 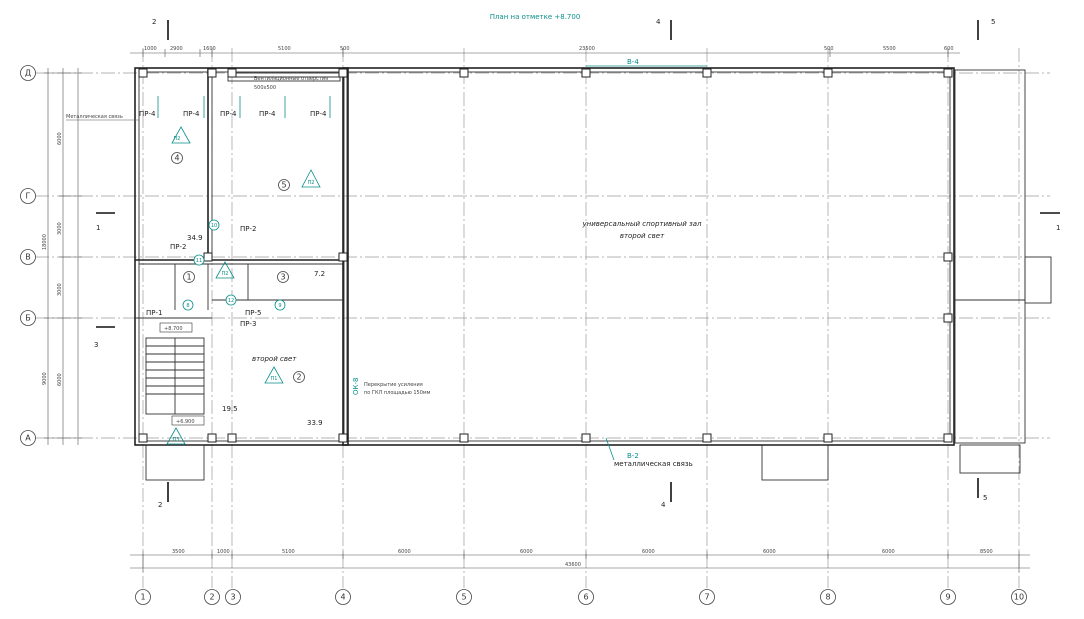 I want to click on axis-label-a: А, so click(x=28, y=438).